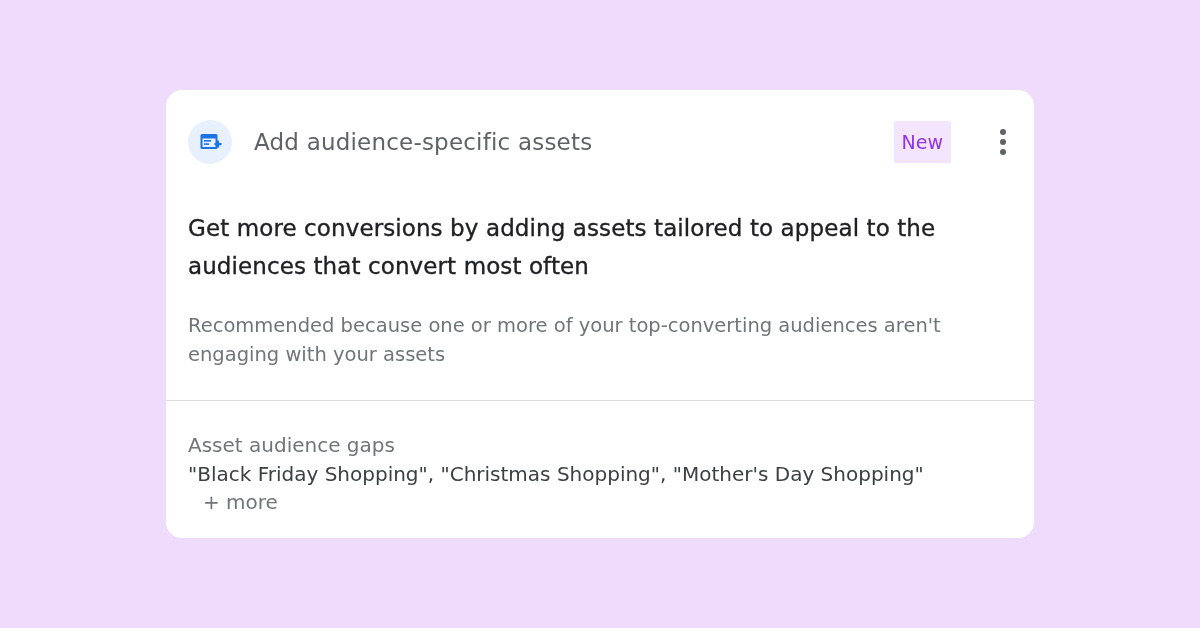  I want to click on new-badge: New, so click(922, 142).